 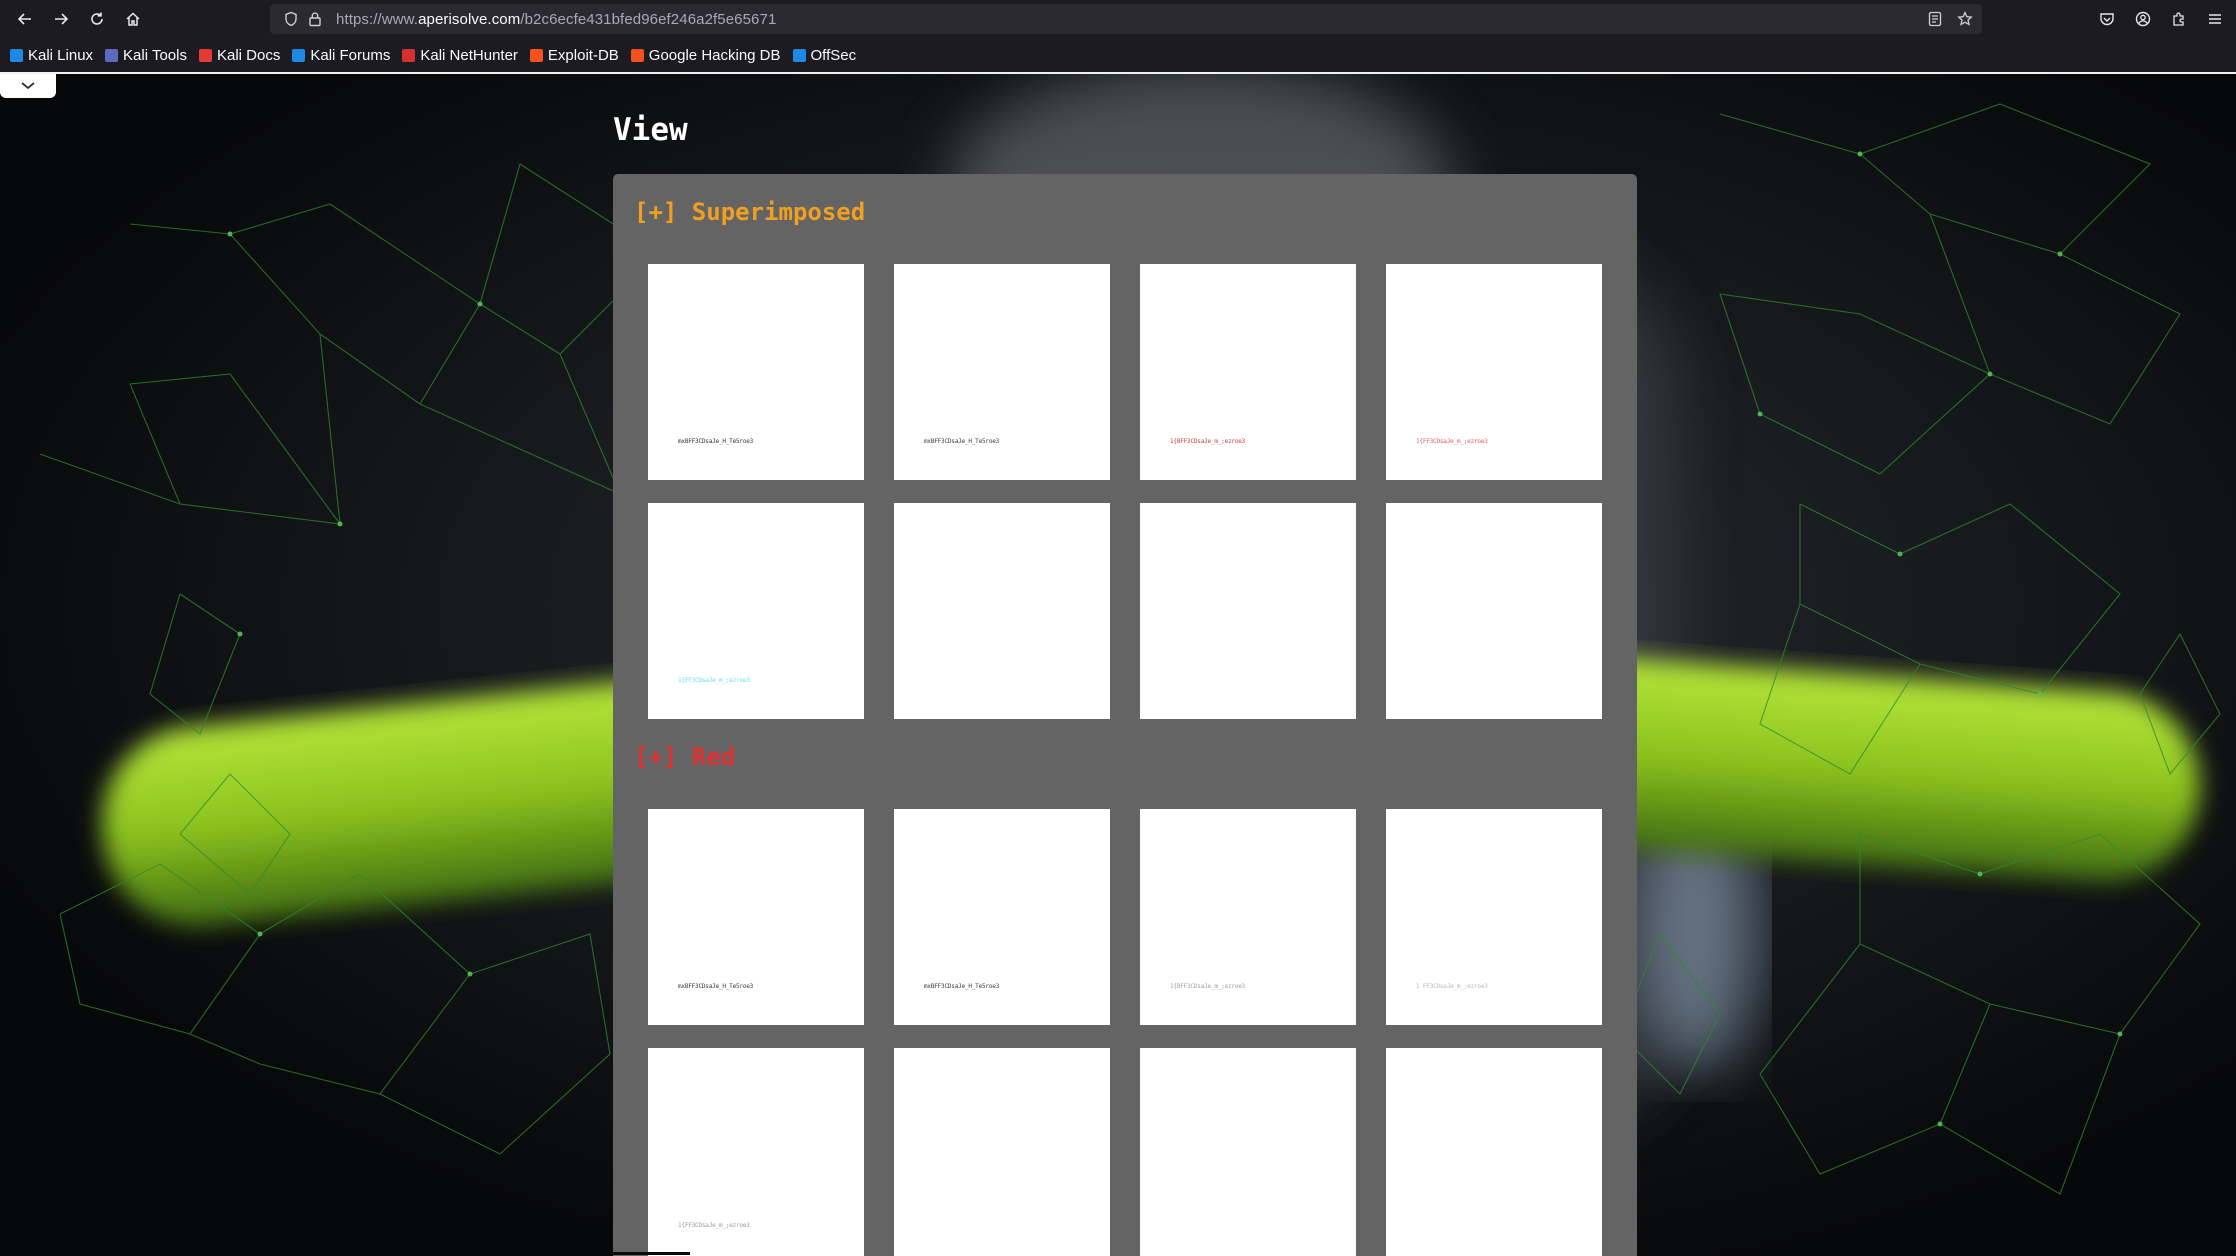 I want to click on exploit-db-icon, so click(x=536, y=55).